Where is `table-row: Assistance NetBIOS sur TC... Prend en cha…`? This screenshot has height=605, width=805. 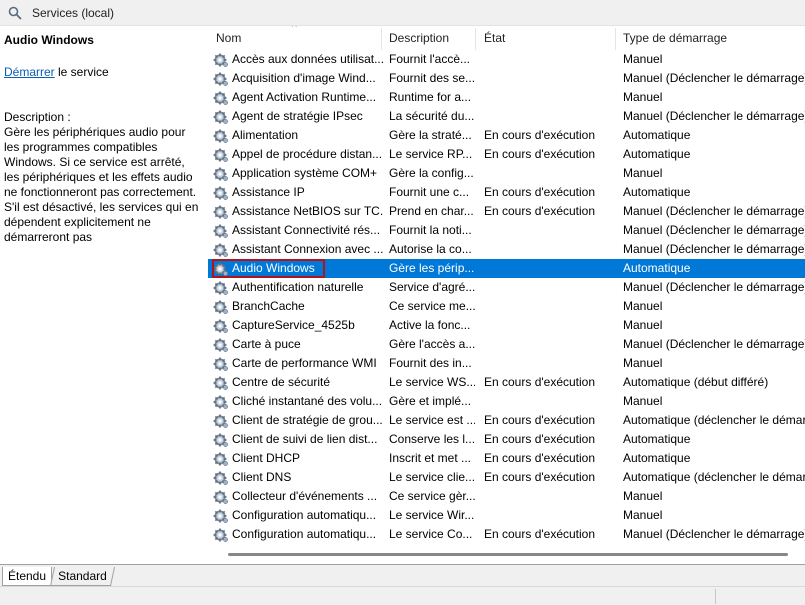 table-row: Assistance NetBIOS sur TC... Prend en cha… is located at coordinates (506, 211).